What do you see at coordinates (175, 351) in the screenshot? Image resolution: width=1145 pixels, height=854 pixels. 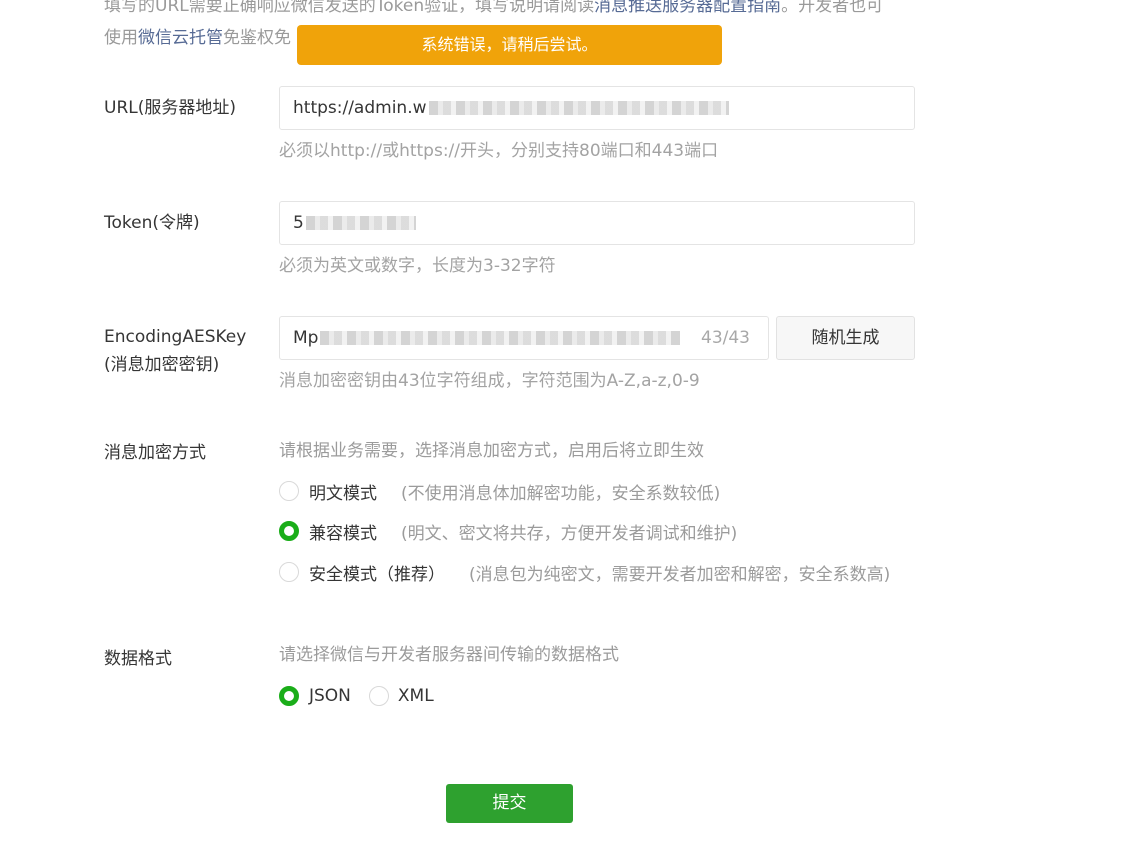 I see `aes-label: EncodingAESKey (消息加密密钥)` at bounding box center [175, 351].